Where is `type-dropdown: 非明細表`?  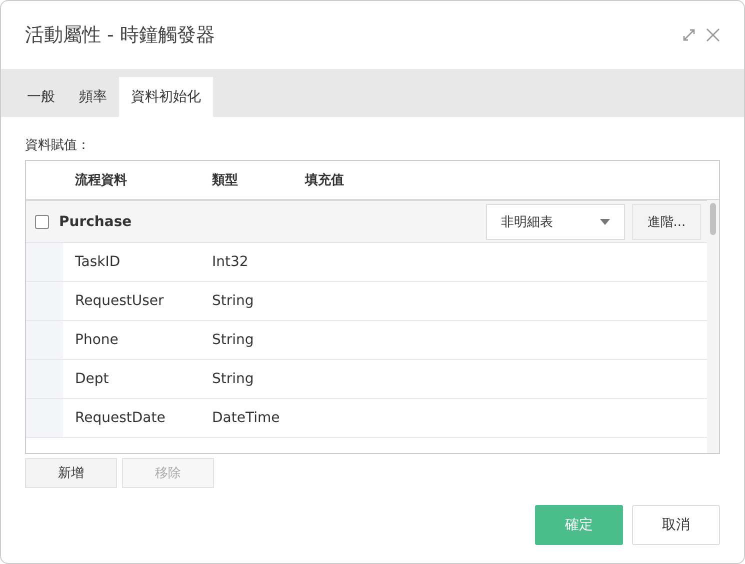
type-dropdown: 非明細表 is located at coordinates (555, 222).